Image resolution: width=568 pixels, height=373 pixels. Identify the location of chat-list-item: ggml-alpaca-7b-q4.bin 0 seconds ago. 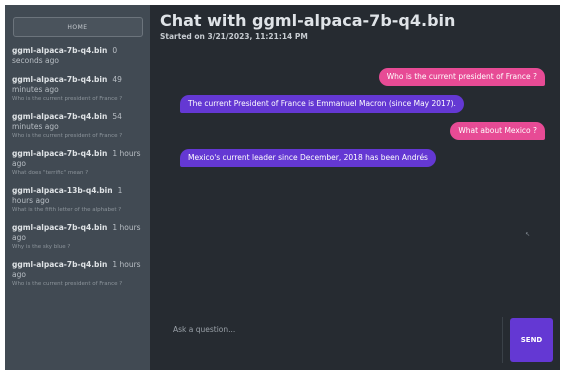
(77, 56).